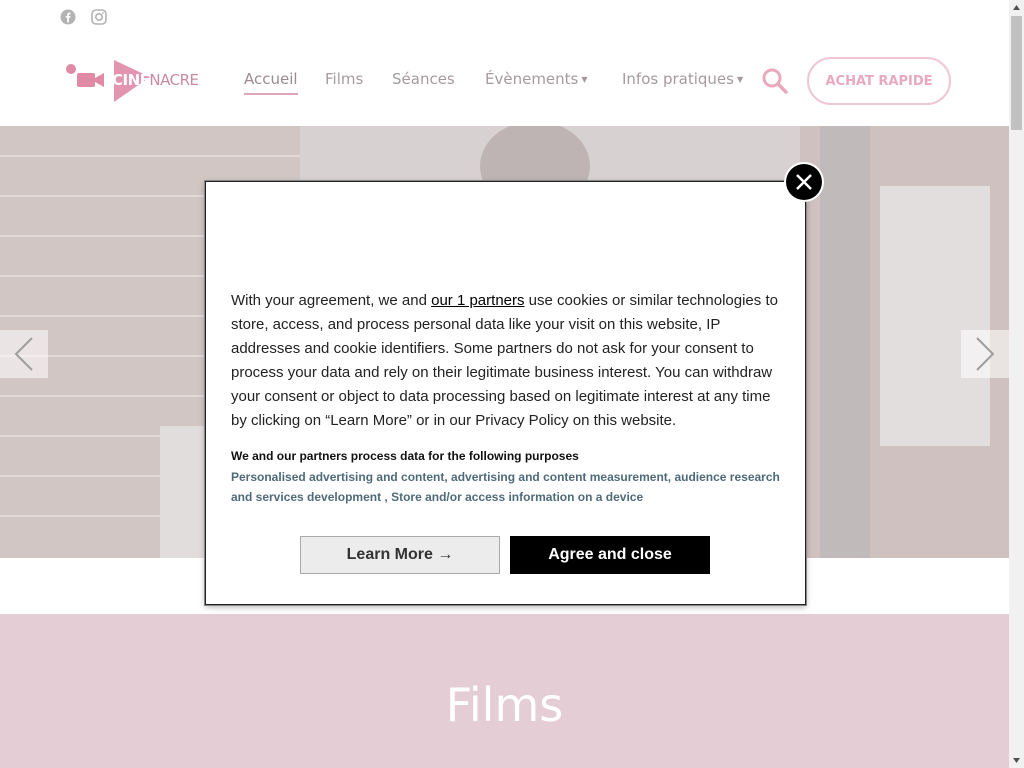 The width and height of the screenshot is (1024, 768). I want to click on consent-text-before-link: With your agreement, we and, so click(331, 300).